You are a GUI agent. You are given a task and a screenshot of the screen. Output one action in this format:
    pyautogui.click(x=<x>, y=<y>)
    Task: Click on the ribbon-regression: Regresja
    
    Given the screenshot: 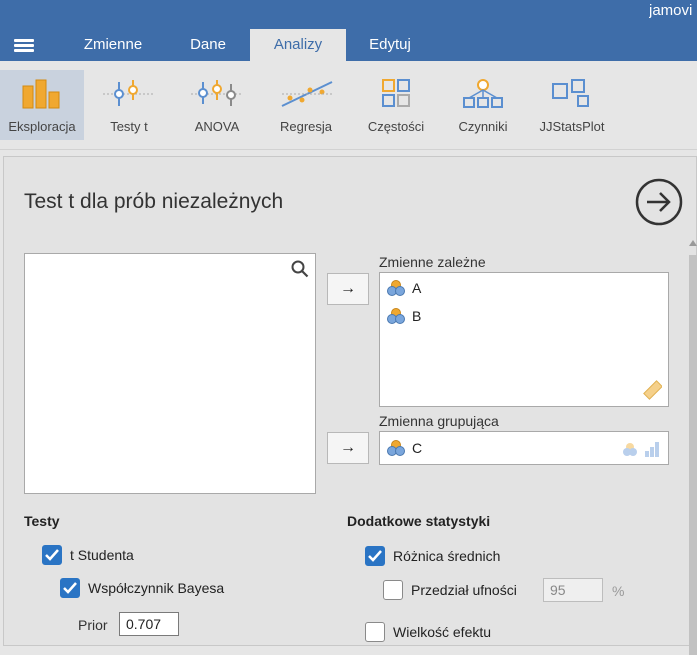 What is the action you would take?
    pyautogui.click(x=306, y=105)
    